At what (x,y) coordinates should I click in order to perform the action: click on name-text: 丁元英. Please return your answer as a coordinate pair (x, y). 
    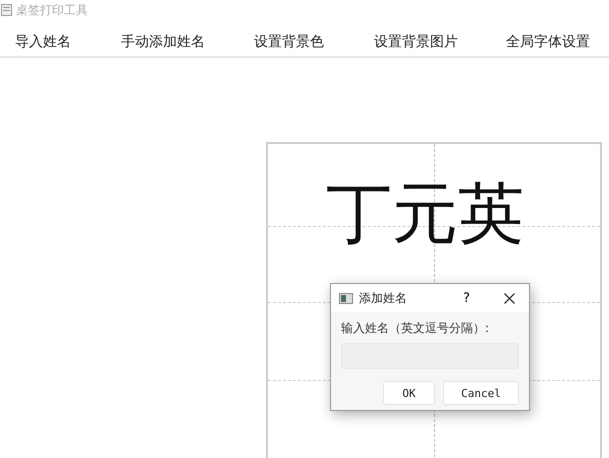
    Looking at the image, I should click on (425, 214).